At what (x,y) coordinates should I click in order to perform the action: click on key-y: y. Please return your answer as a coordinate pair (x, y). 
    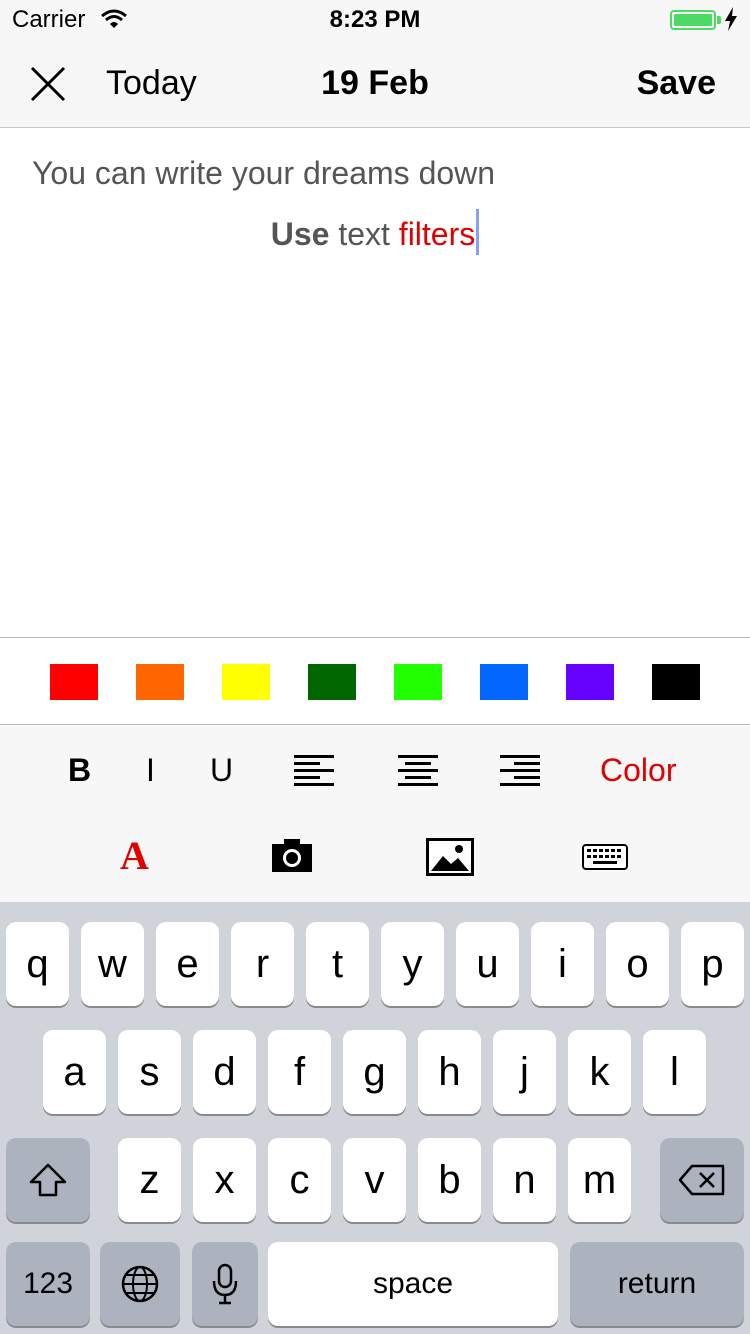
    Looking at the image, I should click on (412, 964).